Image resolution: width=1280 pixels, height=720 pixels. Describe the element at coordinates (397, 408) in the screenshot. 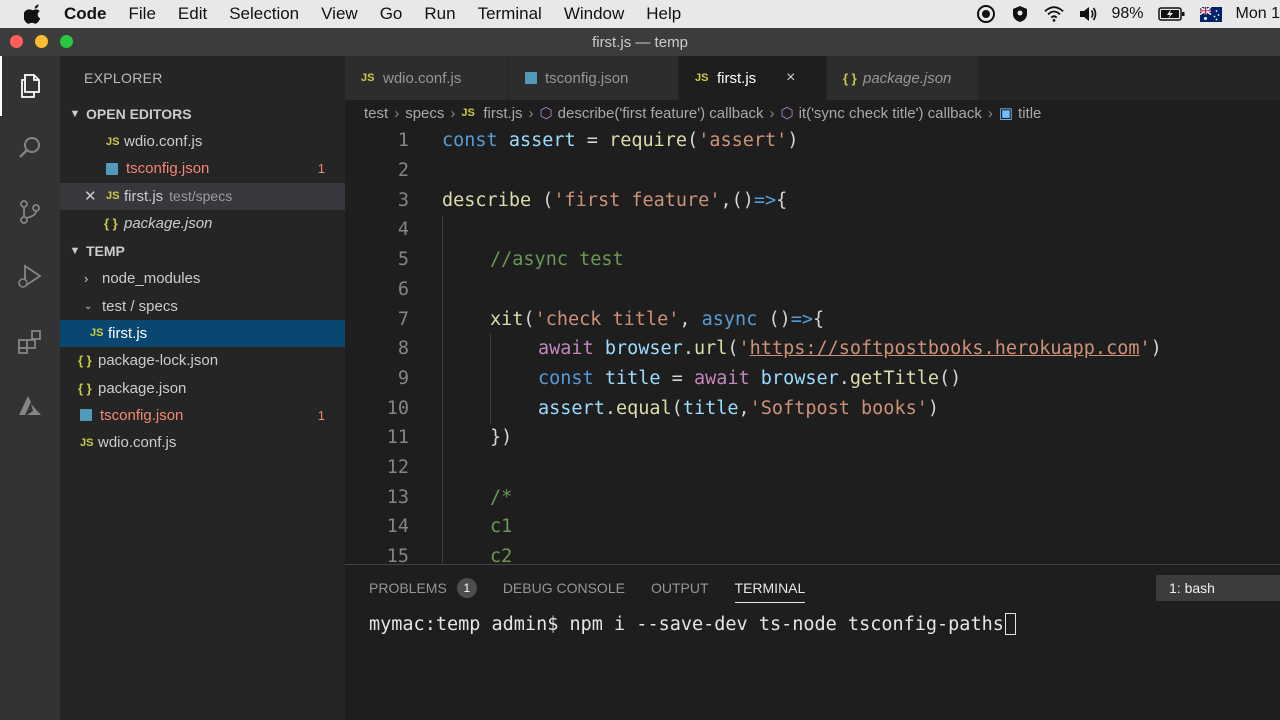

I see `line-number: 10` at that location.